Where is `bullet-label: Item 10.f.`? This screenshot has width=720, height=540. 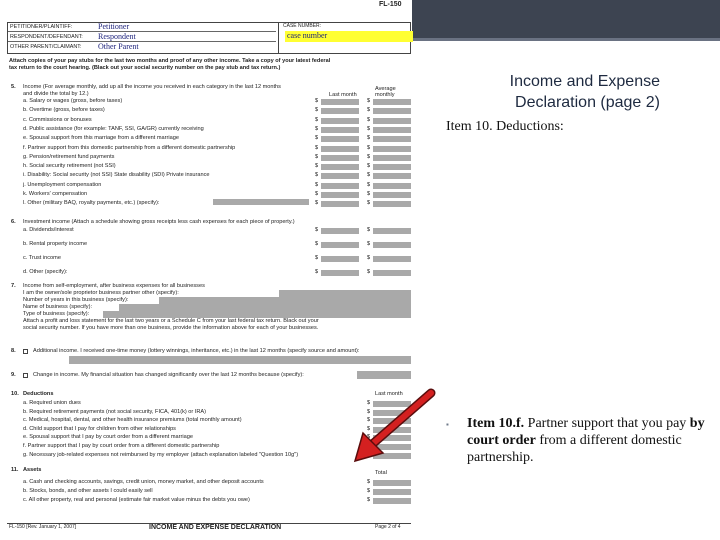
bullet-label: Item 10.f. is located at coordinates (496, 423).